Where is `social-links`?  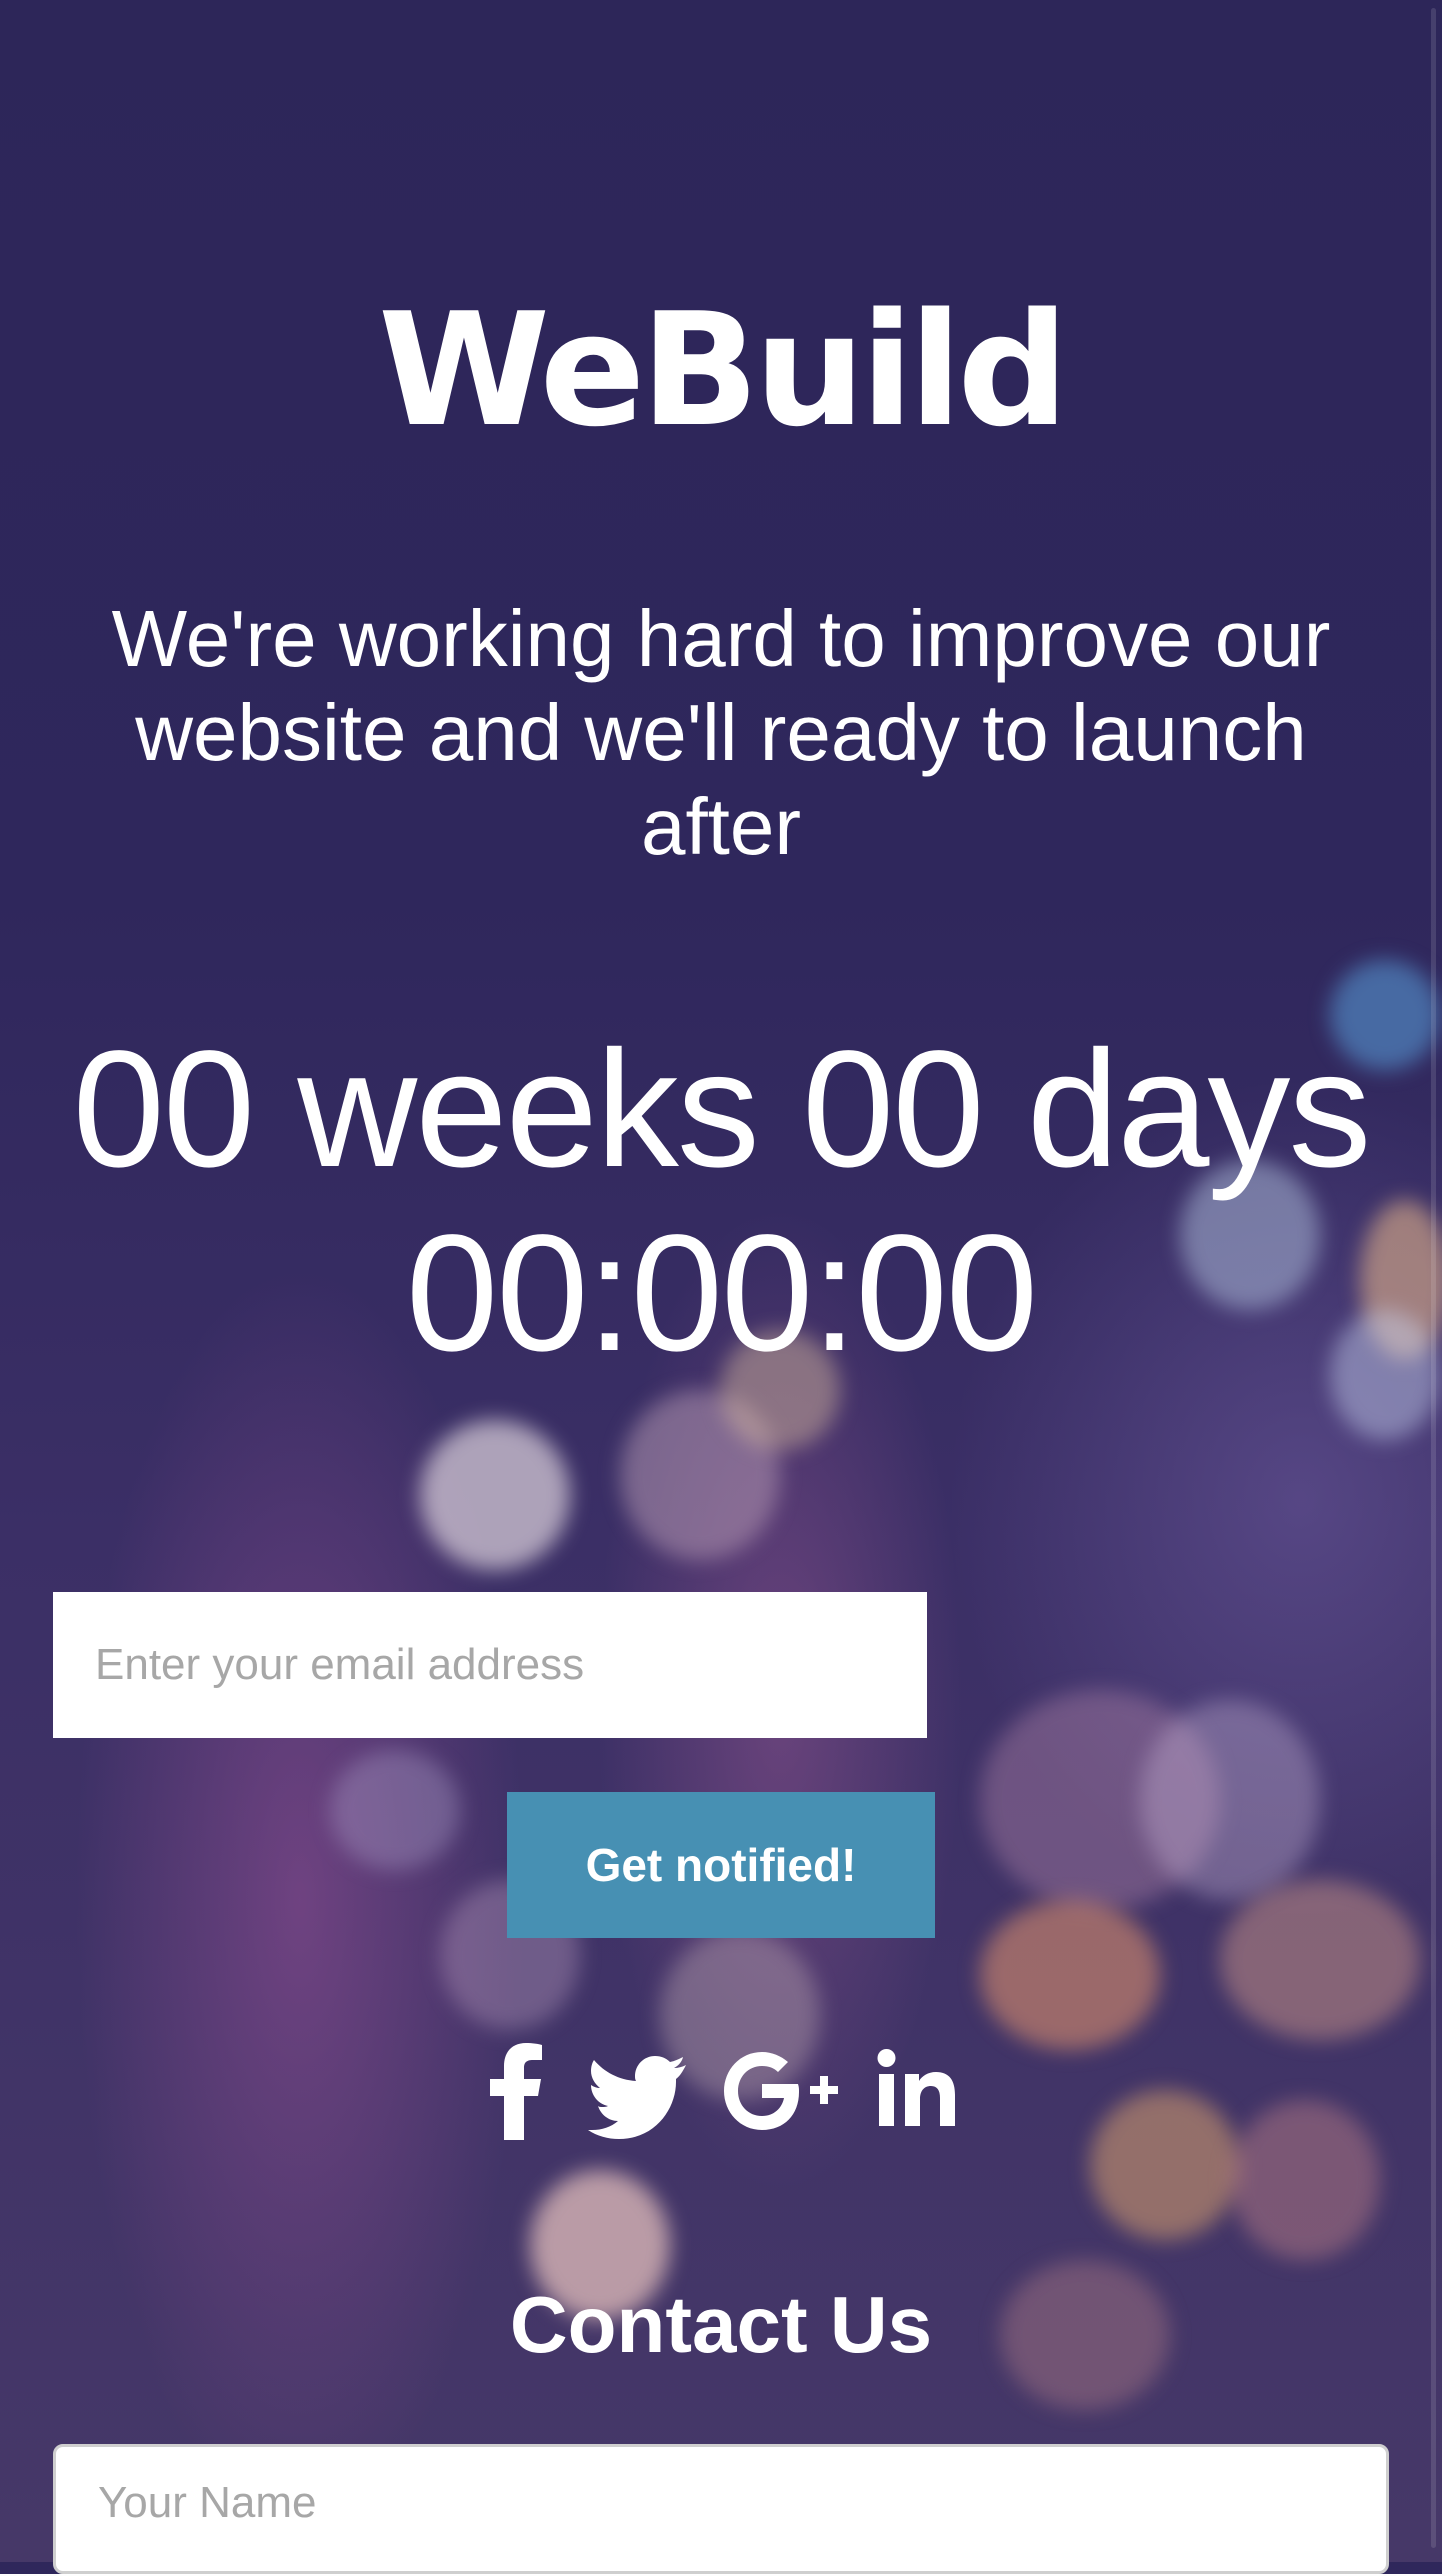 social-links is located at coordinates (721, 2090).